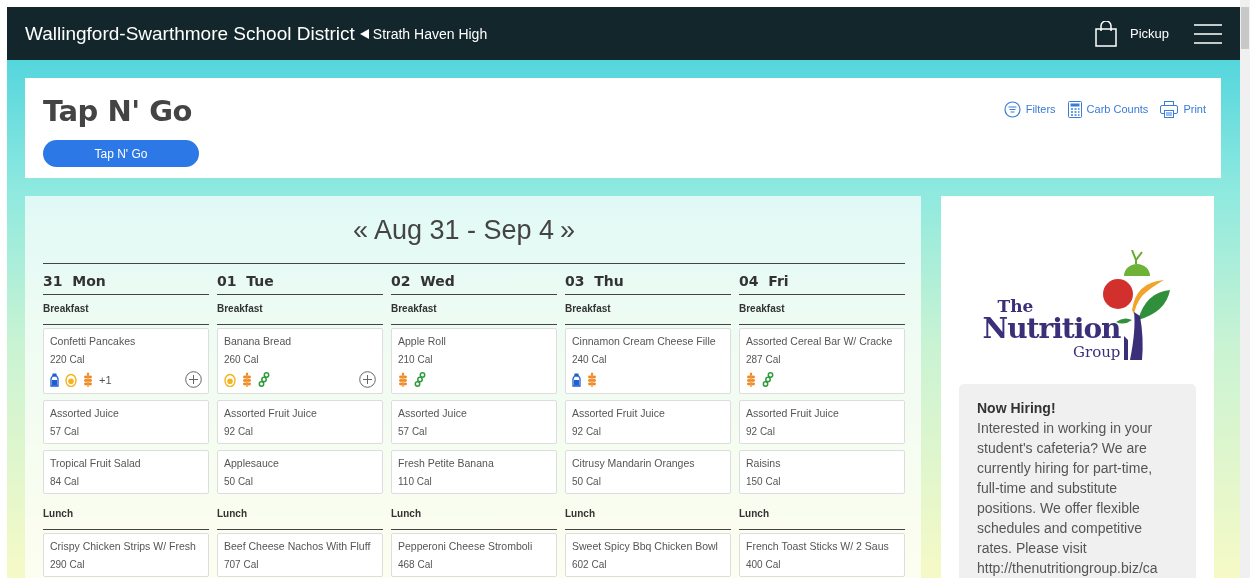 This screenshot has height=578, width=1250. What do you see at coordinates (416, 360) in the screenshot?
I see `calories: 210 Cal` at bounding box center [416, 360].